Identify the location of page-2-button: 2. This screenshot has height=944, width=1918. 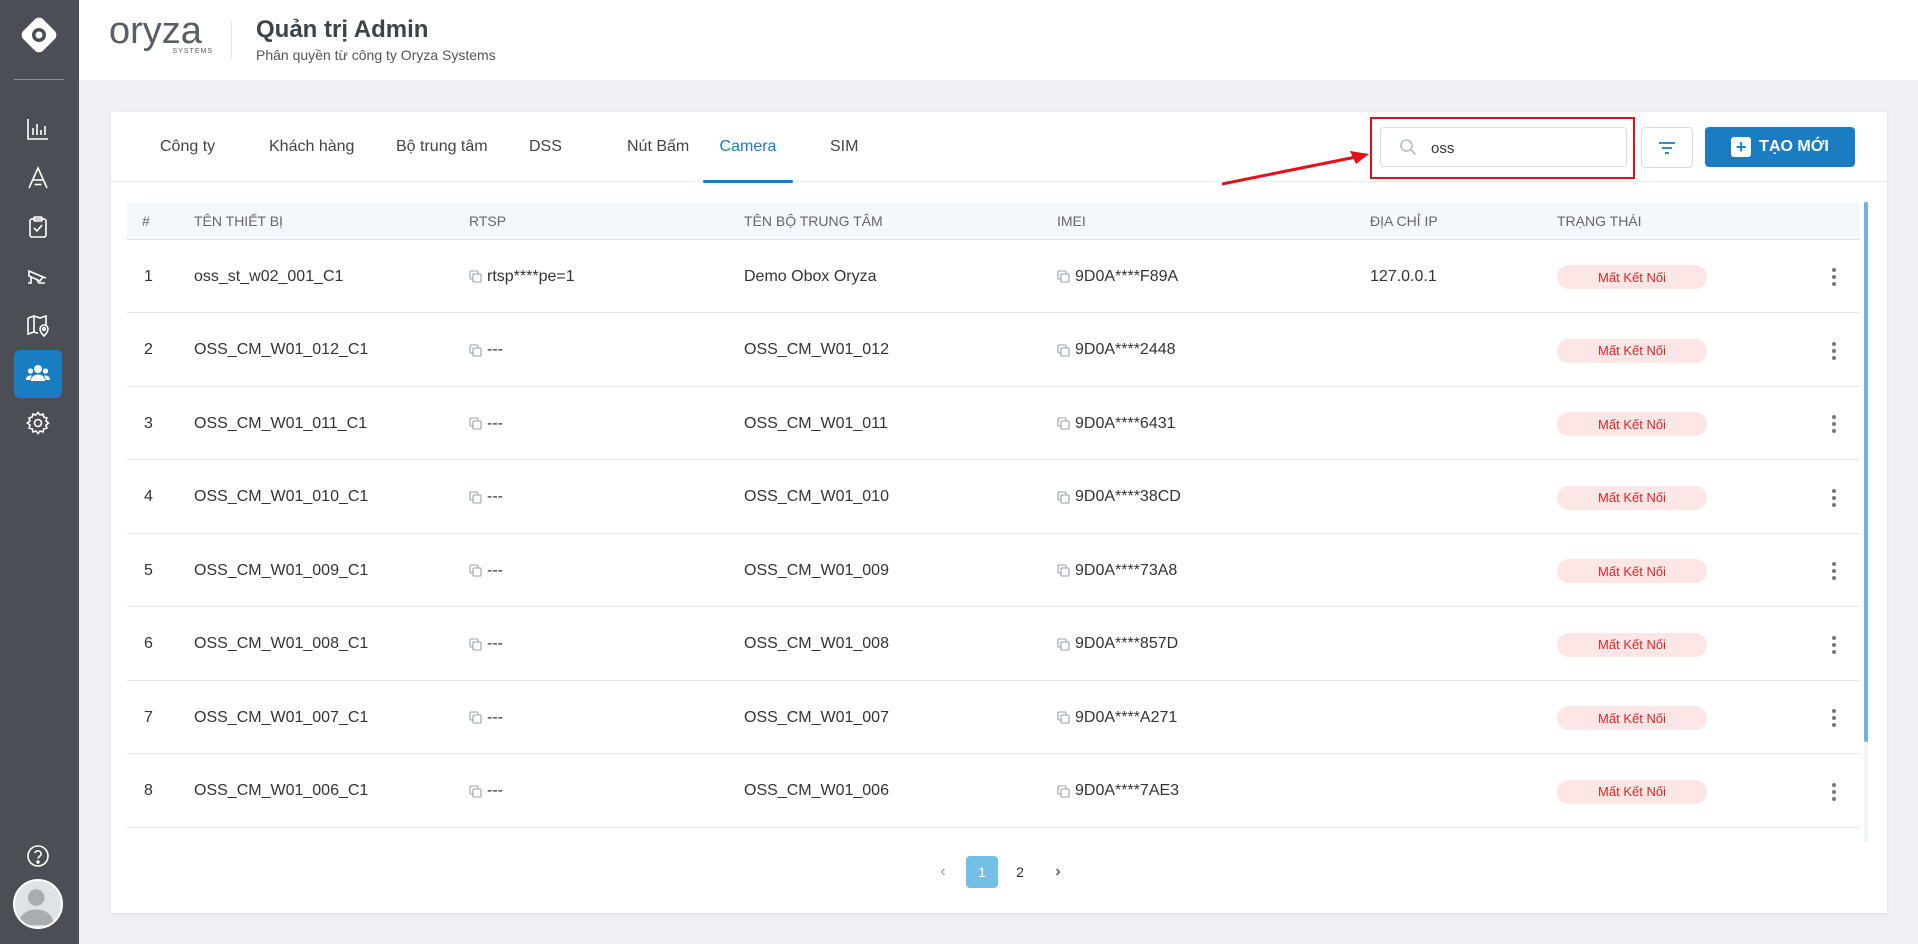
(1020, 872).